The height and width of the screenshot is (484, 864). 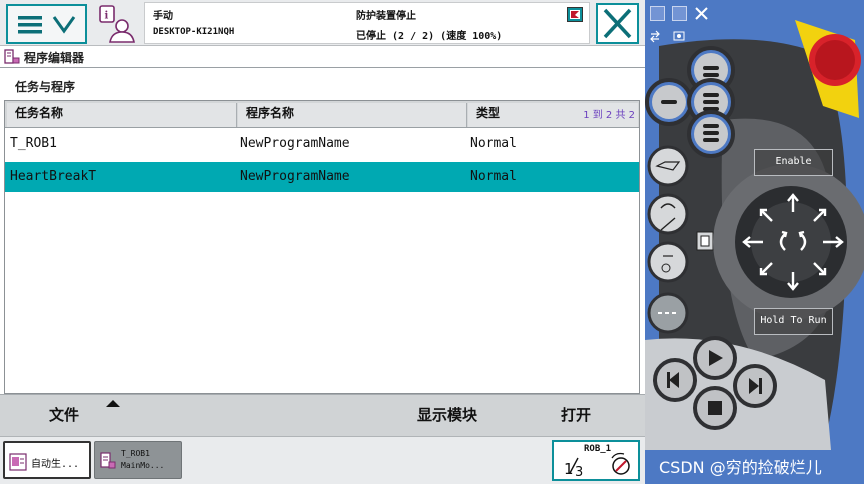 I want to click on taskbar: 自动生... T_ROB1 MainMo... ROB_1 1 3, so click(x=322, y=460).